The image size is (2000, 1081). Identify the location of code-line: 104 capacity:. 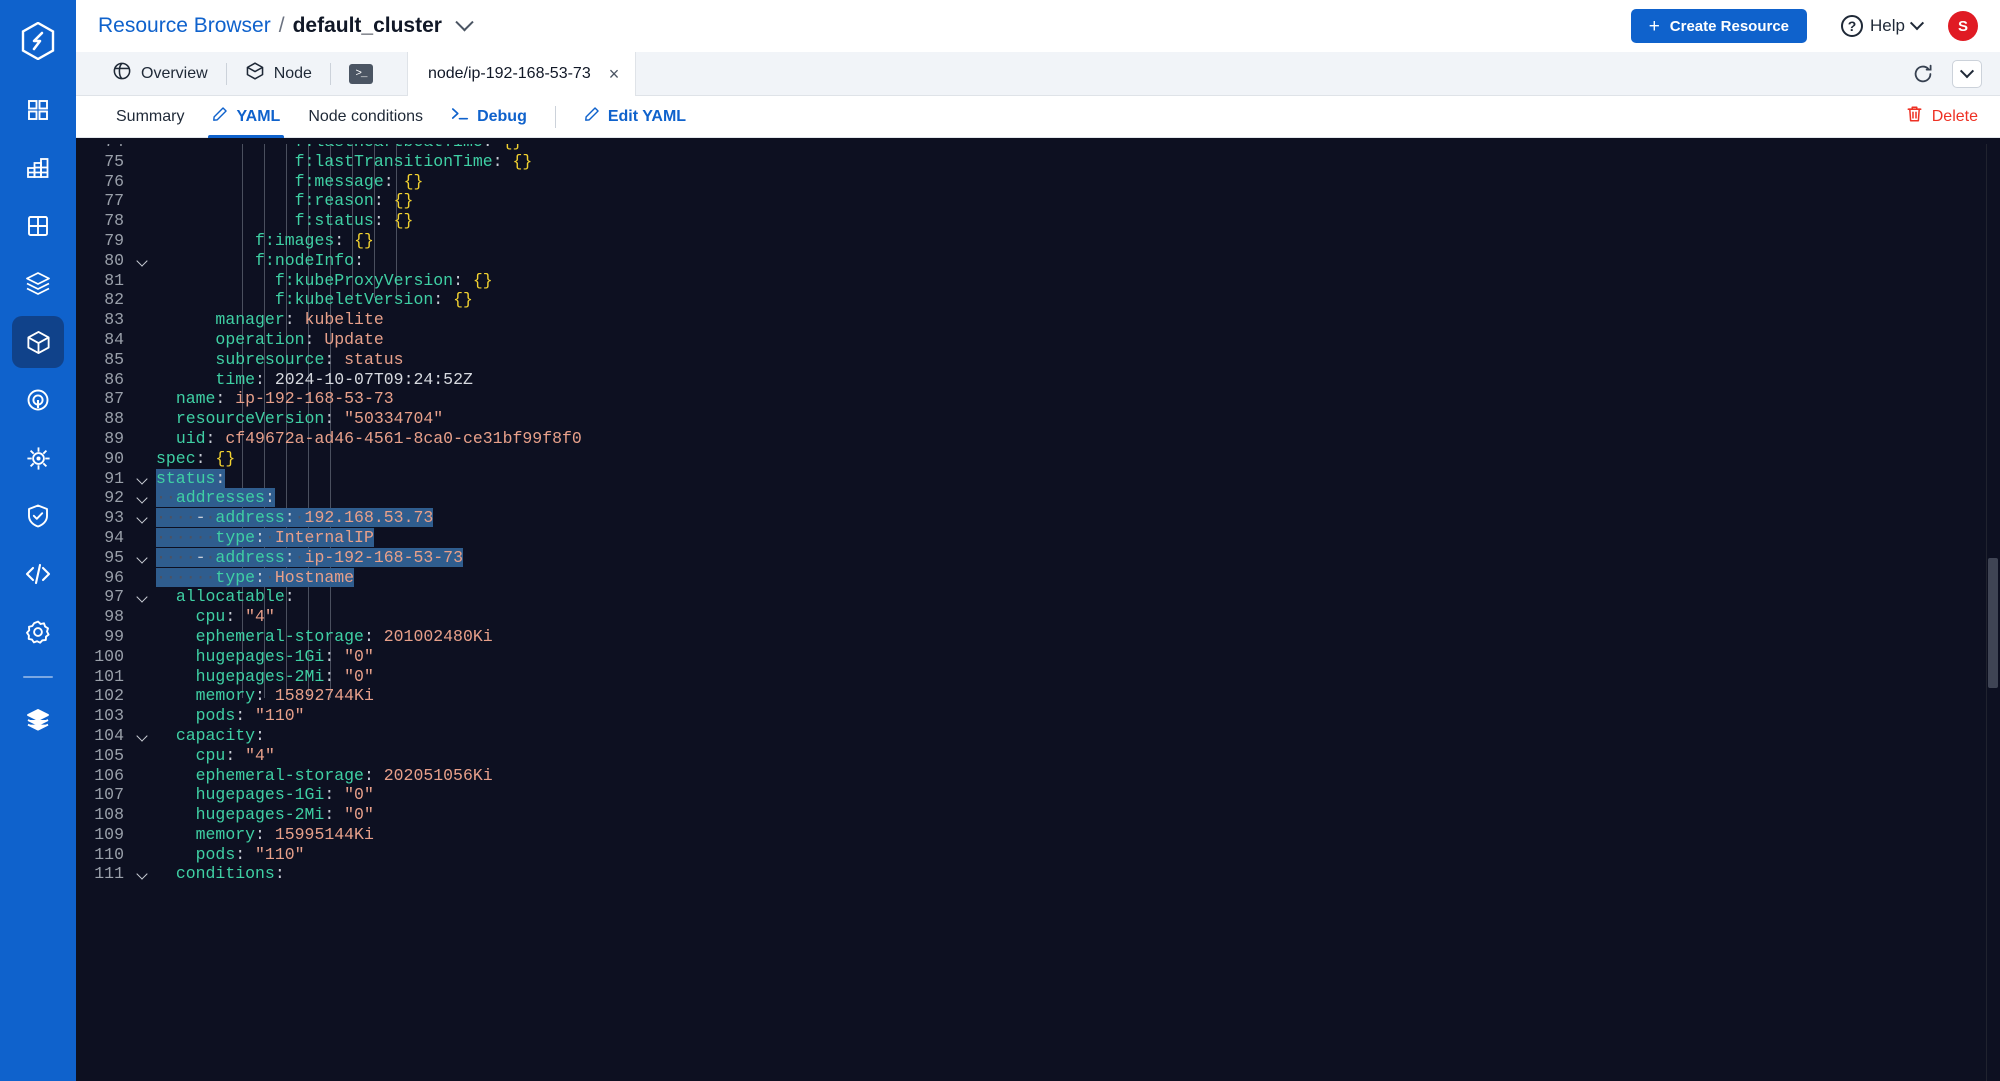
(1038, 736).